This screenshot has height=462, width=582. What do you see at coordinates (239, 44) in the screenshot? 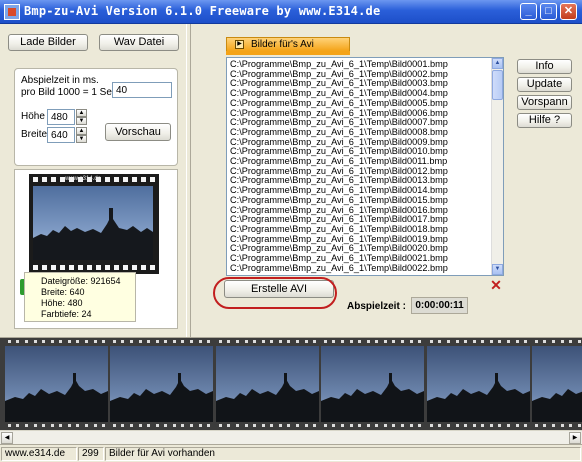
I see `play-icon: ▶` at bounding box center [239, 44].